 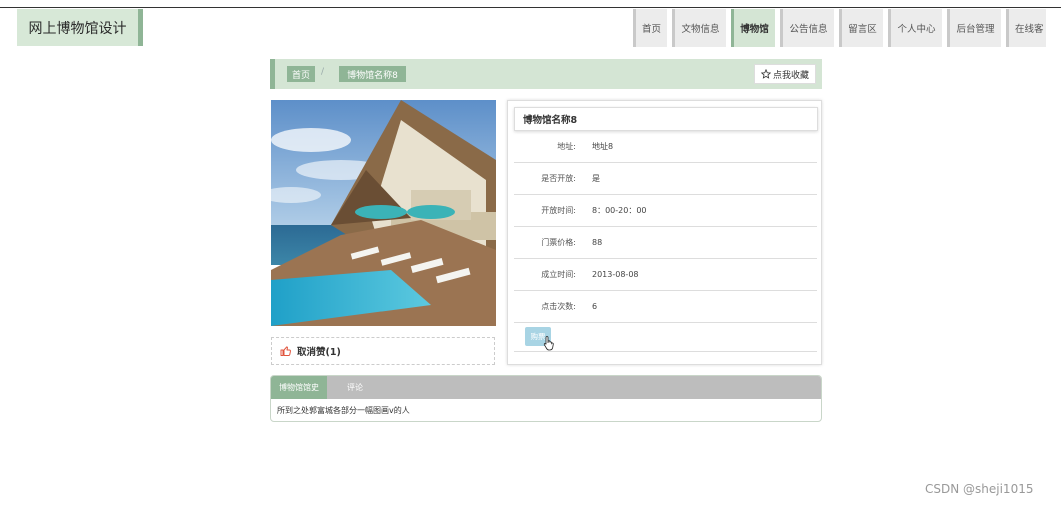 I want to click on like-toggle: 取消赞(1), so click(x=383, y=351).